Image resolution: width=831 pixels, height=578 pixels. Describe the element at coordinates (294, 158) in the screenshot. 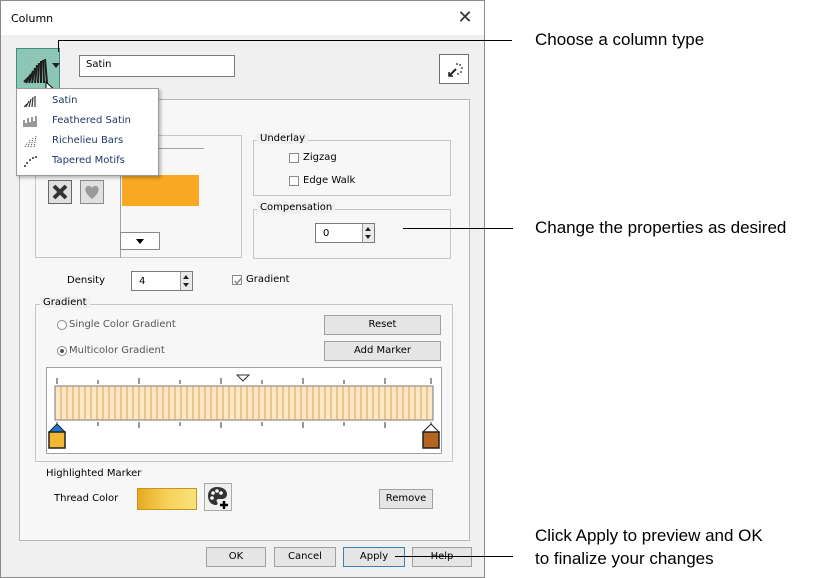

I see `zigzag-checkbox` at that location.